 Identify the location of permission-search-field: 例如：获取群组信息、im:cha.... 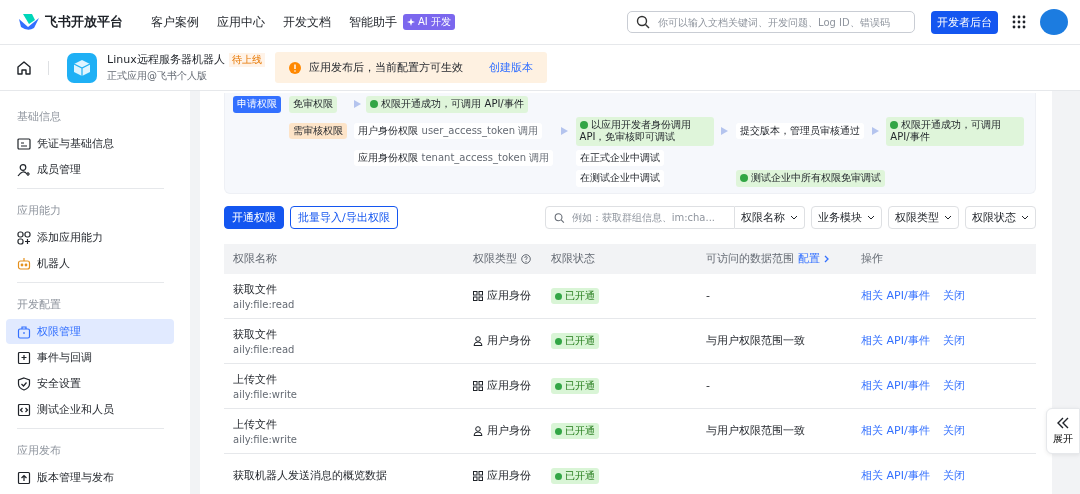
(640, 217).